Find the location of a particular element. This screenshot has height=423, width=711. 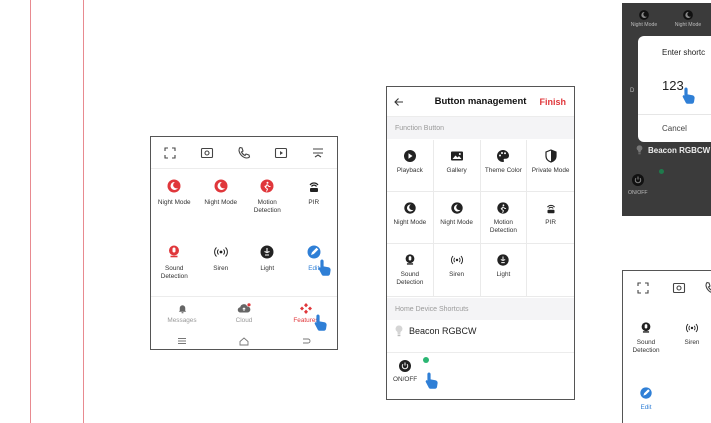

shortcut-name-dialog: Enter shortc 123 Cancel is located at coordinates (674, 89).